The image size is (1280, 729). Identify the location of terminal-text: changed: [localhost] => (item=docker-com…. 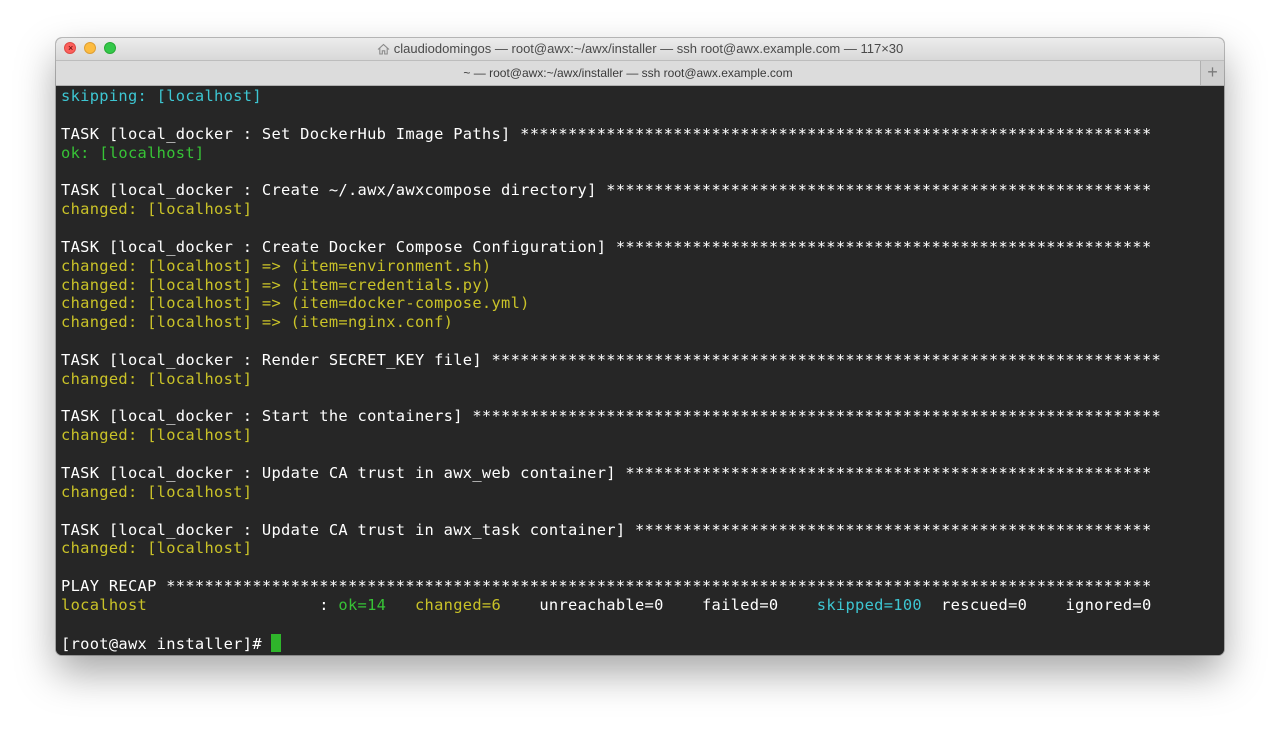
(295, 303).